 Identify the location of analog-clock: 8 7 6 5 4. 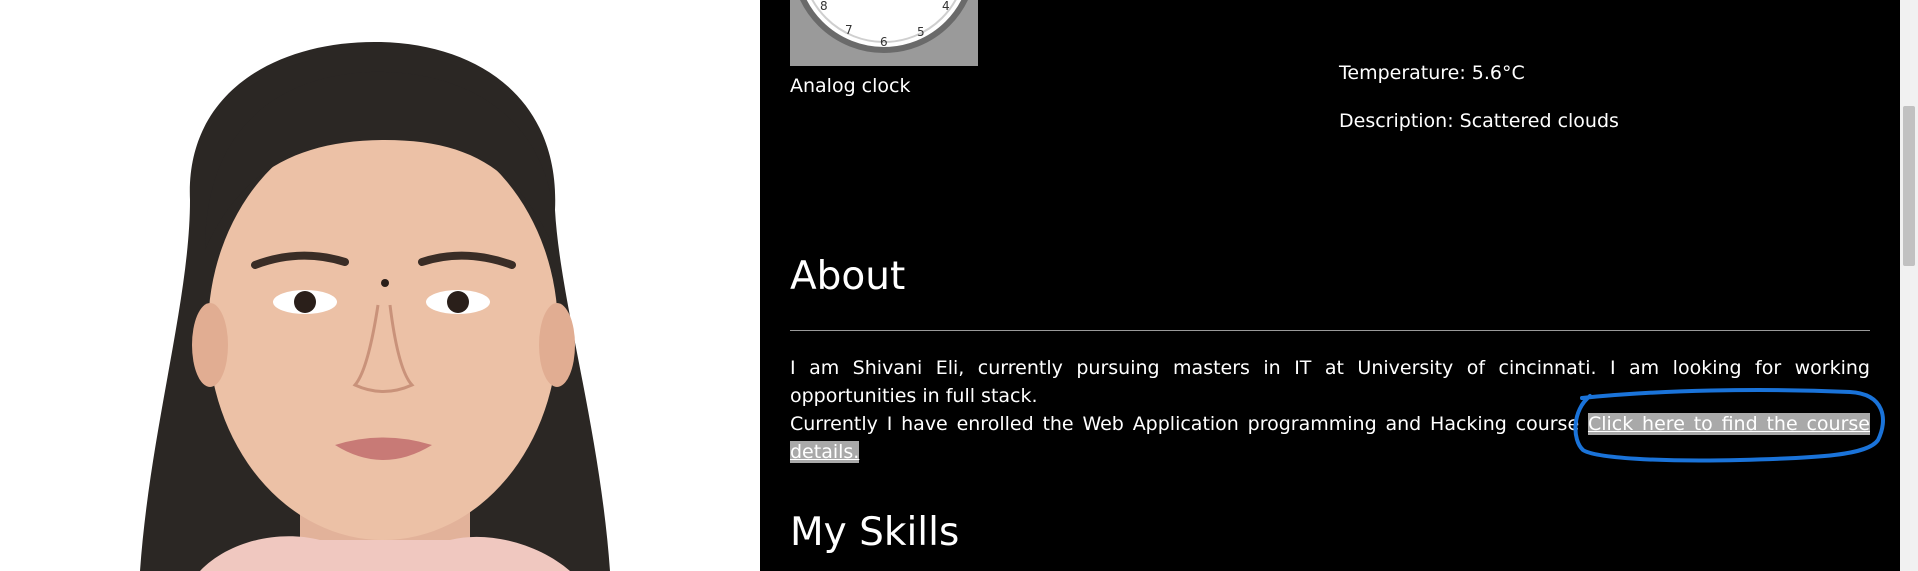
(884, 33).